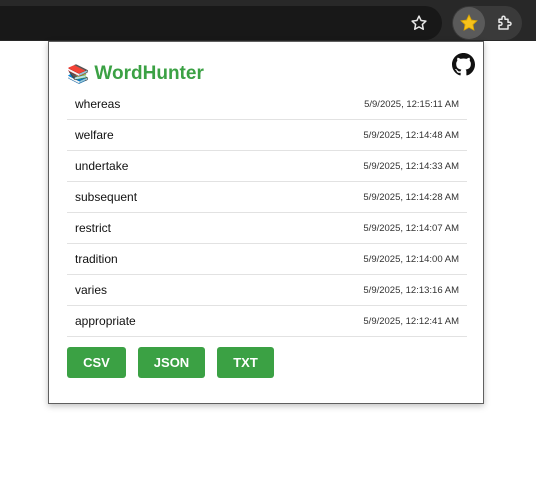  What do you see at coordinates (96, 259) in the screenshot?
I see `word-text: tradition` at bounding box center [96, 259].